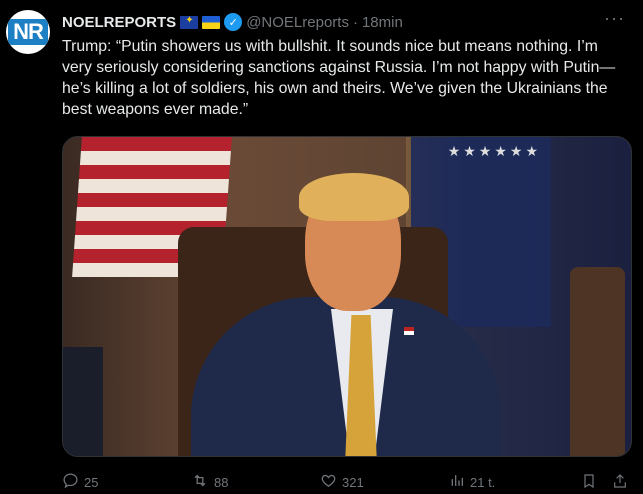  I want to click on bookmark-icon, so click(589, 483).